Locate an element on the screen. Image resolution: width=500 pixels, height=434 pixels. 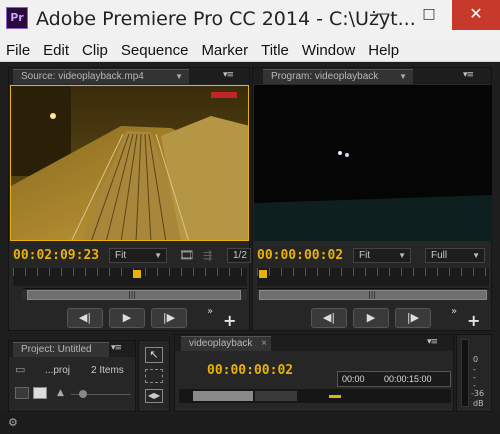
source-step-back-button: ◀| is located at coordinates (85, 318).